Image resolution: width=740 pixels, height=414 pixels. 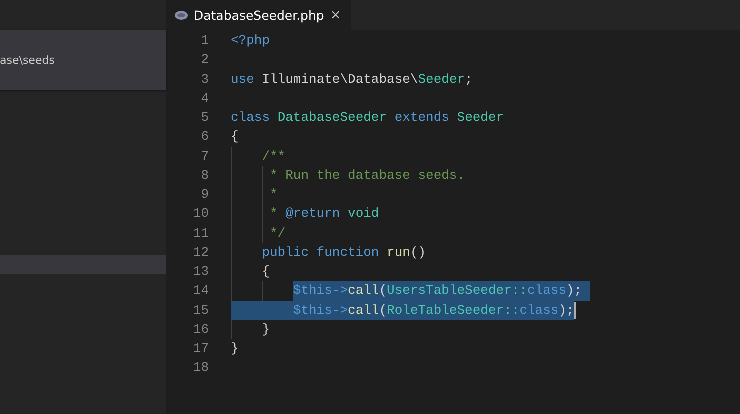 I want to click on line-number: 16, so click(x=200, y=329).